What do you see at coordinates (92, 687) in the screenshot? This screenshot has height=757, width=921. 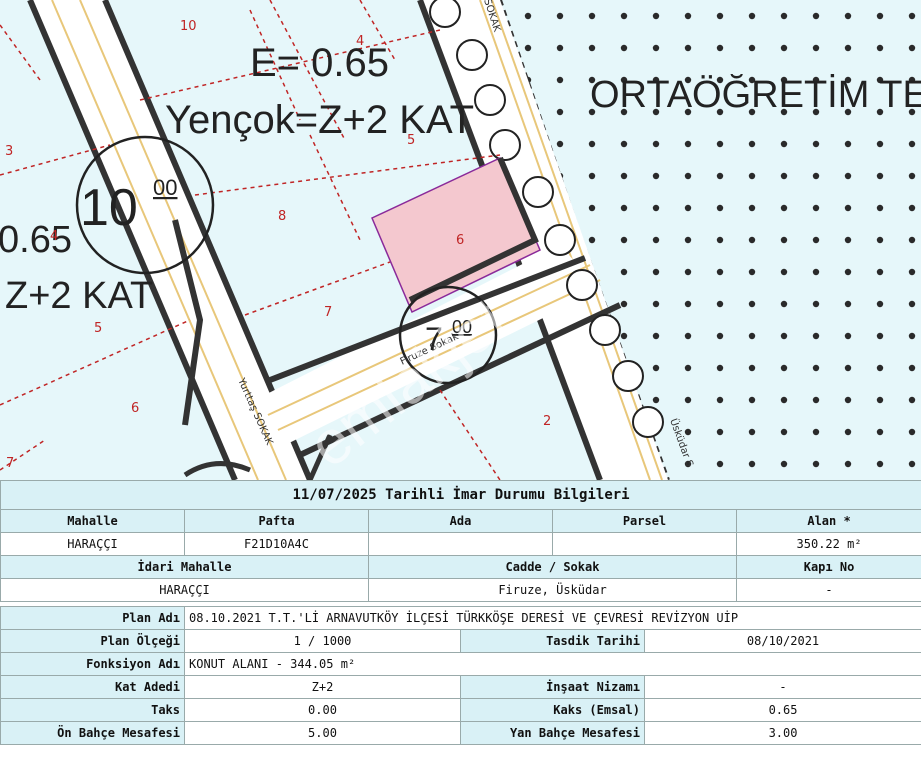 I see `label-kat-adedi: Kat Adedi` at bounding box center [92, 687].